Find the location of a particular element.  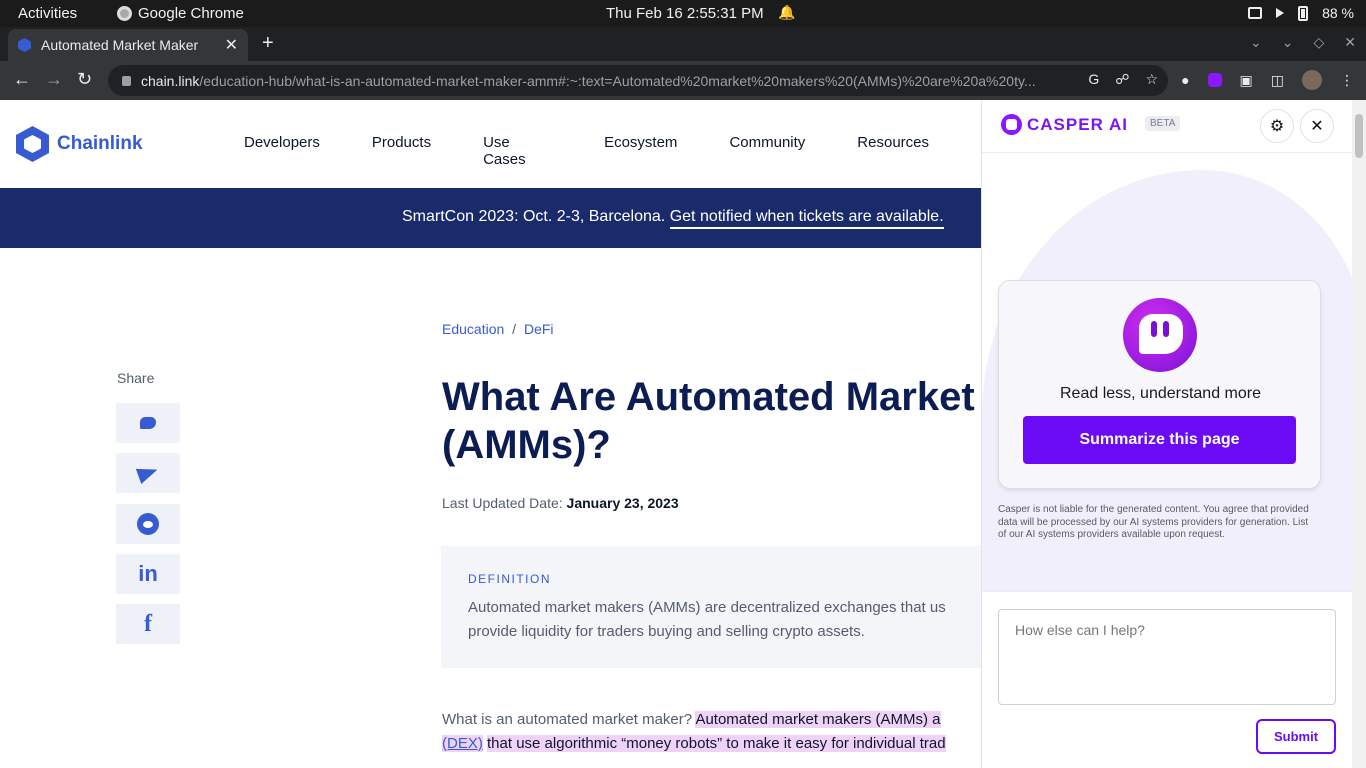

battery-icon is located at coordinates (1303, 13).